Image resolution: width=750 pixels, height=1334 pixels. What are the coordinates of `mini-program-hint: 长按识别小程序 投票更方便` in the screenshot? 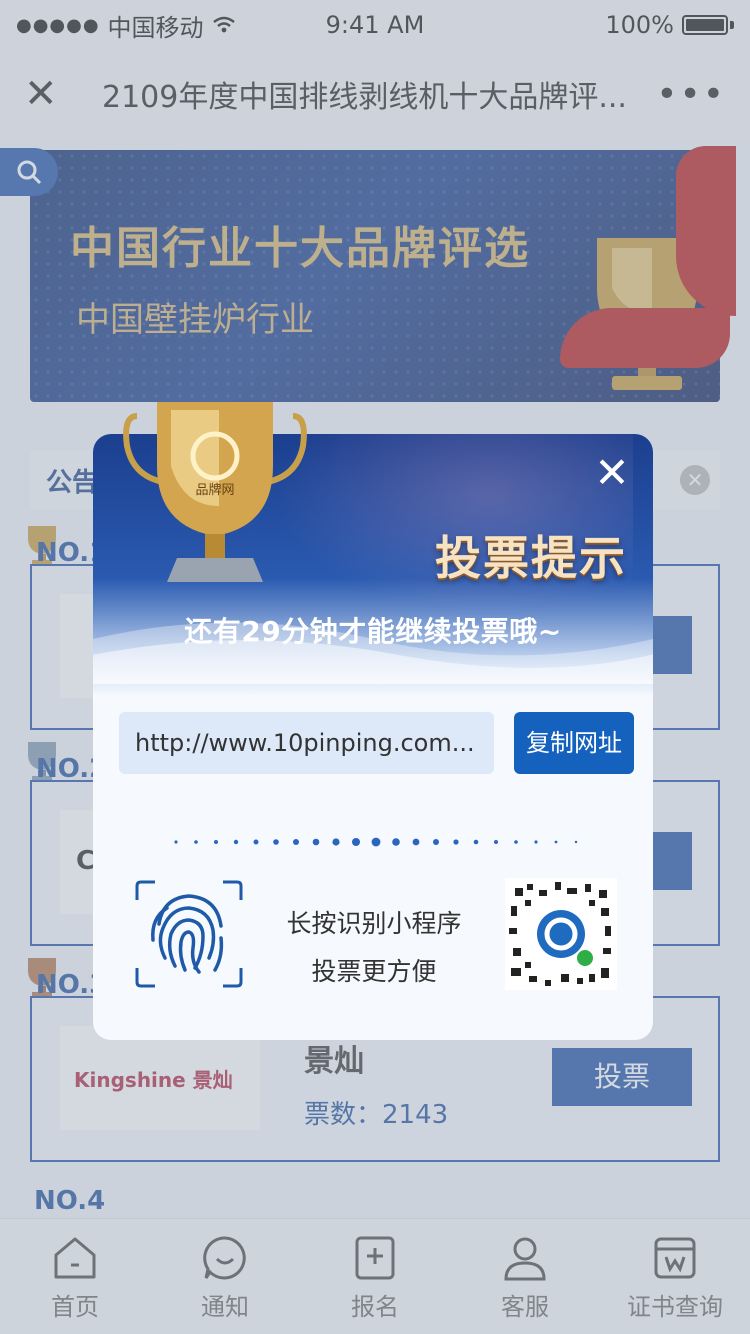 It's located at (374, 947).